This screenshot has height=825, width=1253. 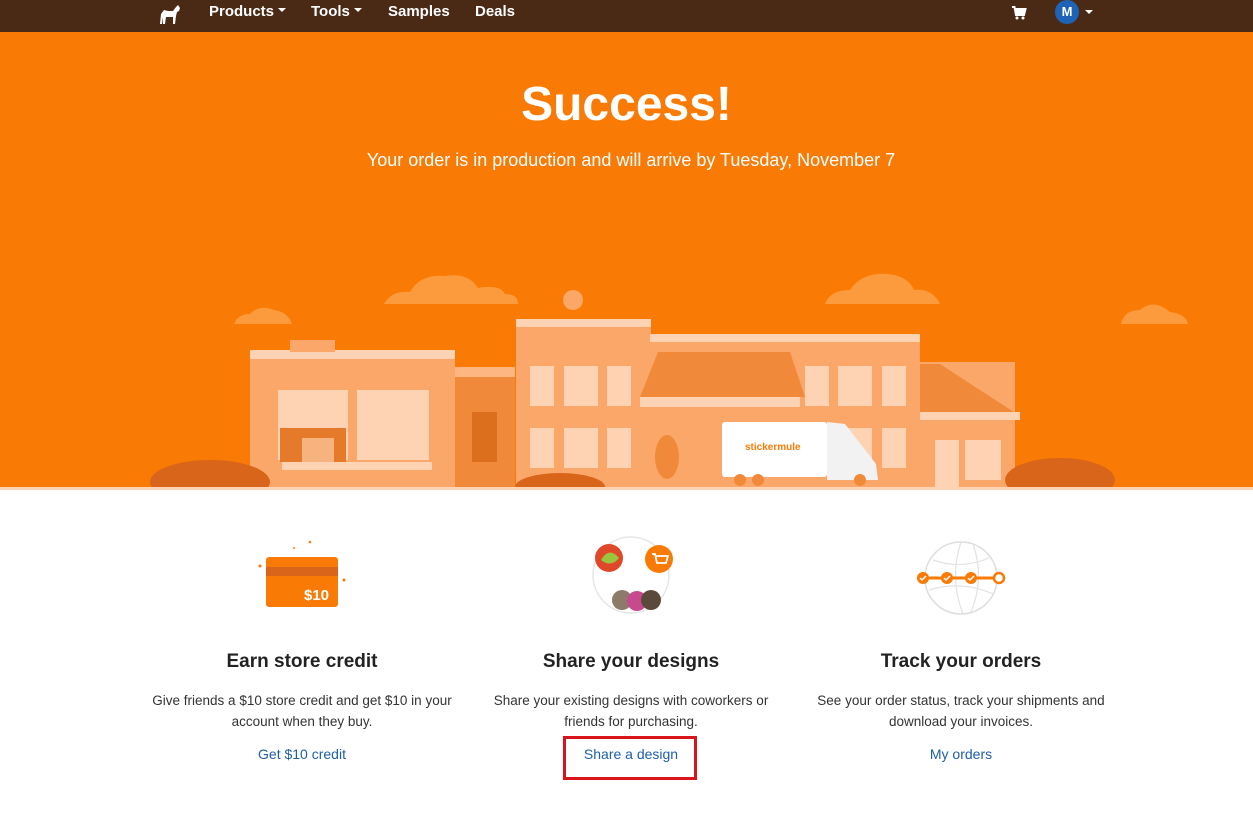 I want to click on credit-card-icon: $10, so click(x=302, y=573).